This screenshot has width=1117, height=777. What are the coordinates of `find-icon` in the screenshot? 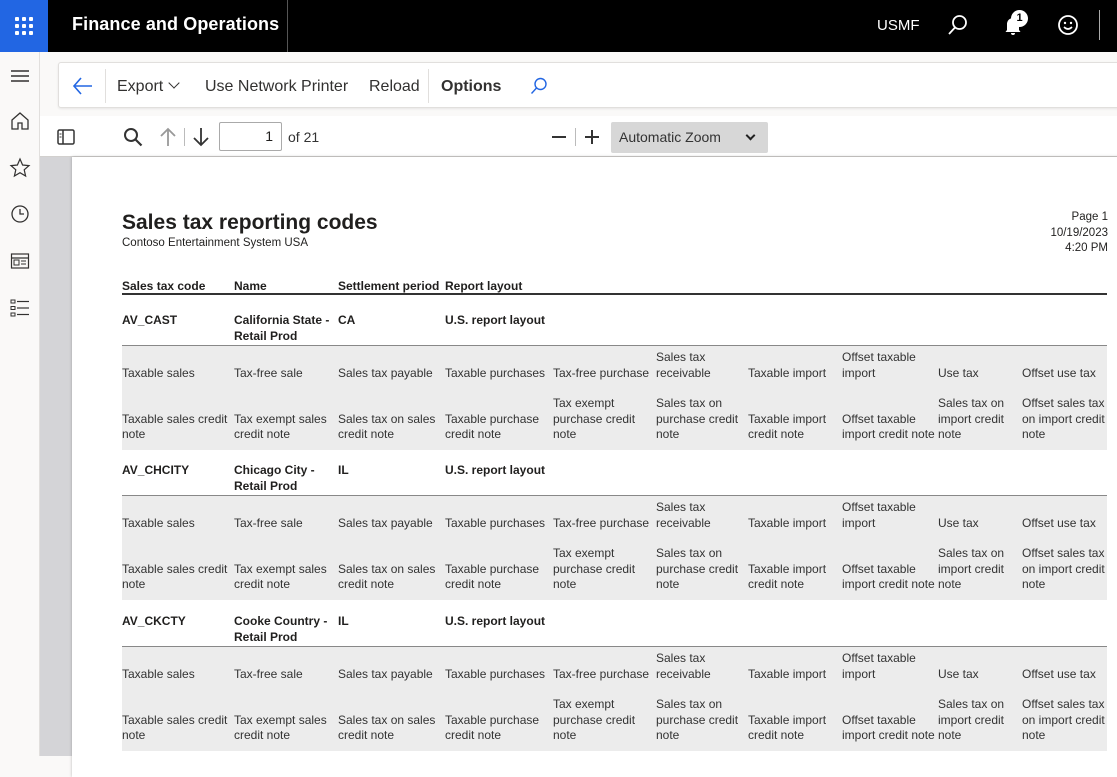 It's located at (133, 137).